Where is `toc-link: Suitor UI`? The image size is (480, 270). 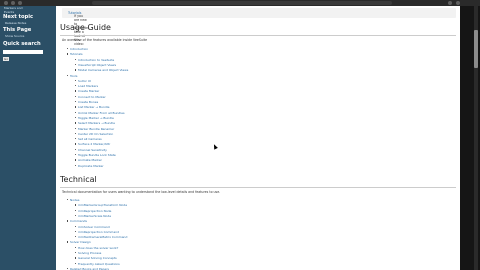 toc-link: Suitor UI is located at coordinates (84, 81).